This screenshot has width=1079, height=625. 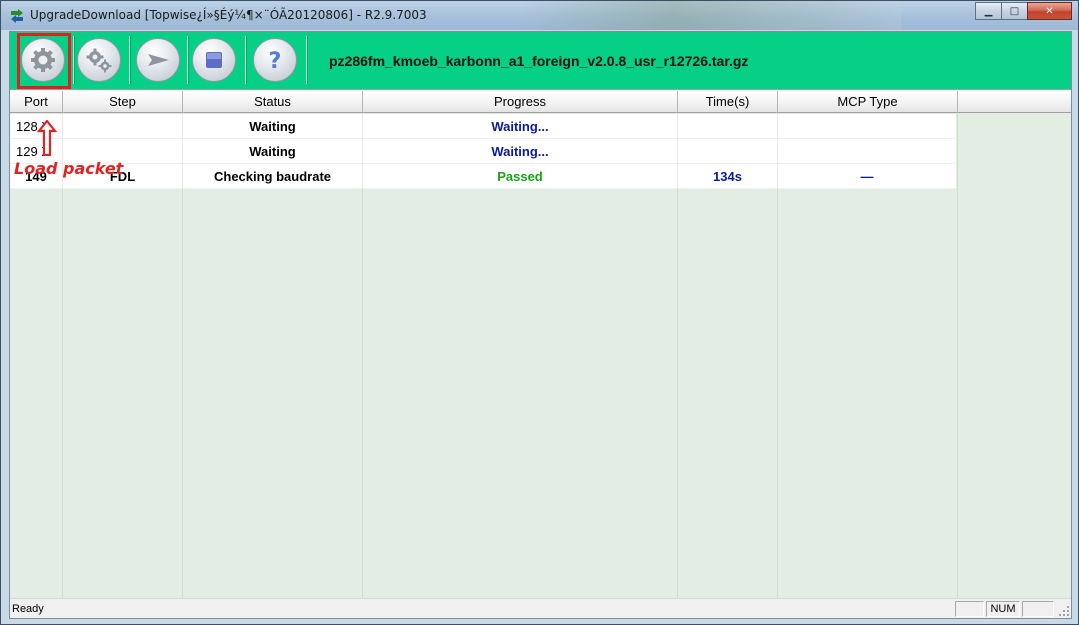 I want to click on close-button: ✕, so click(x=1049, y=11).